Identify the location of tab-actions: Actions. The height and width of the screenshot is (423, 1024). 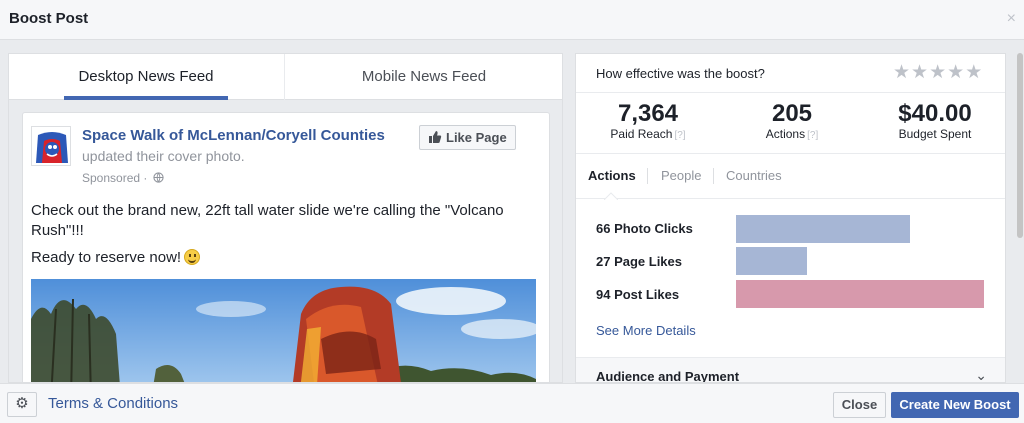
(612, 175).